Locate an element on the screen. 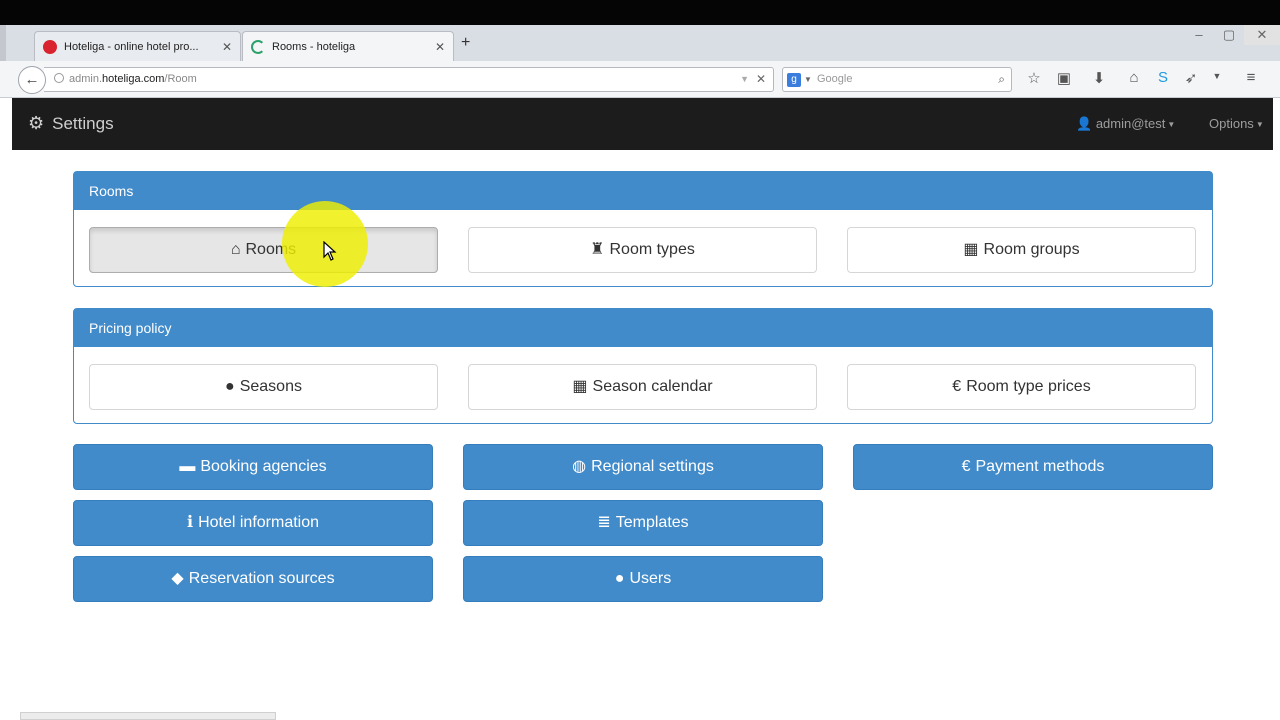 This screenshot has height=720, width=1280. horizontal-scrollbar is located at coordinates (148, 716).